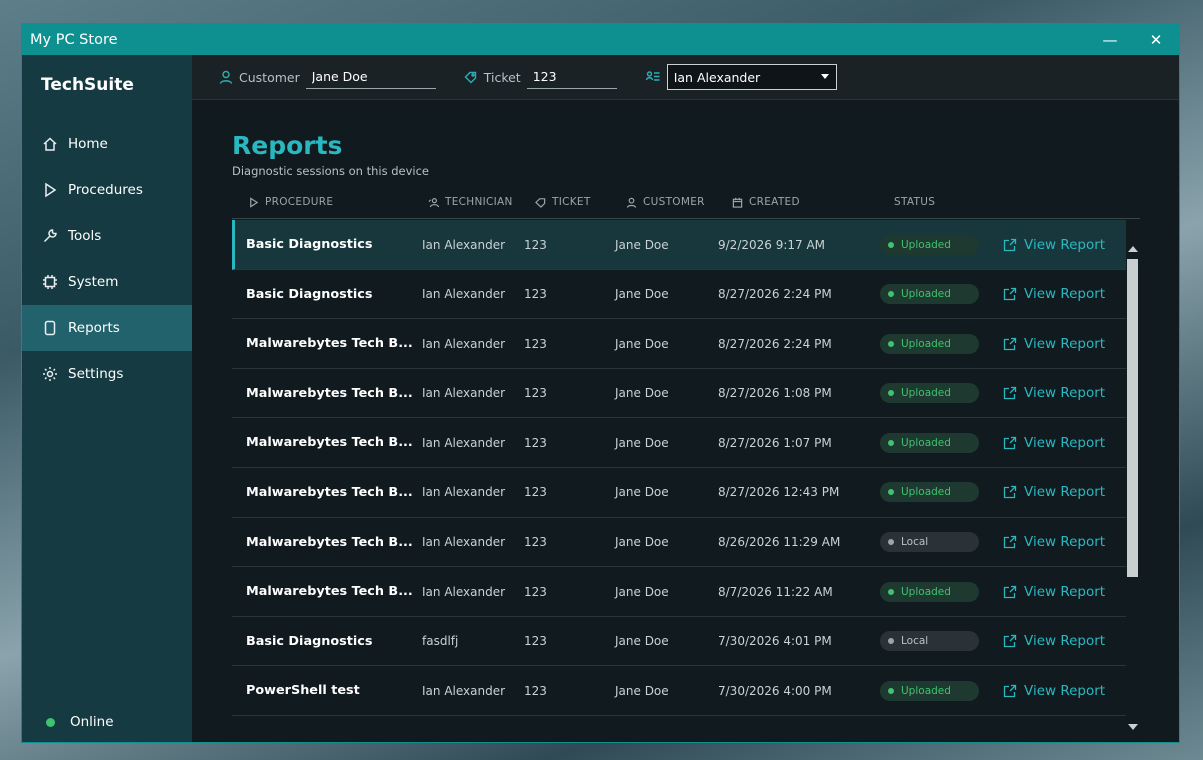  I want to click on column-created: CREATED, so click(766, 202).